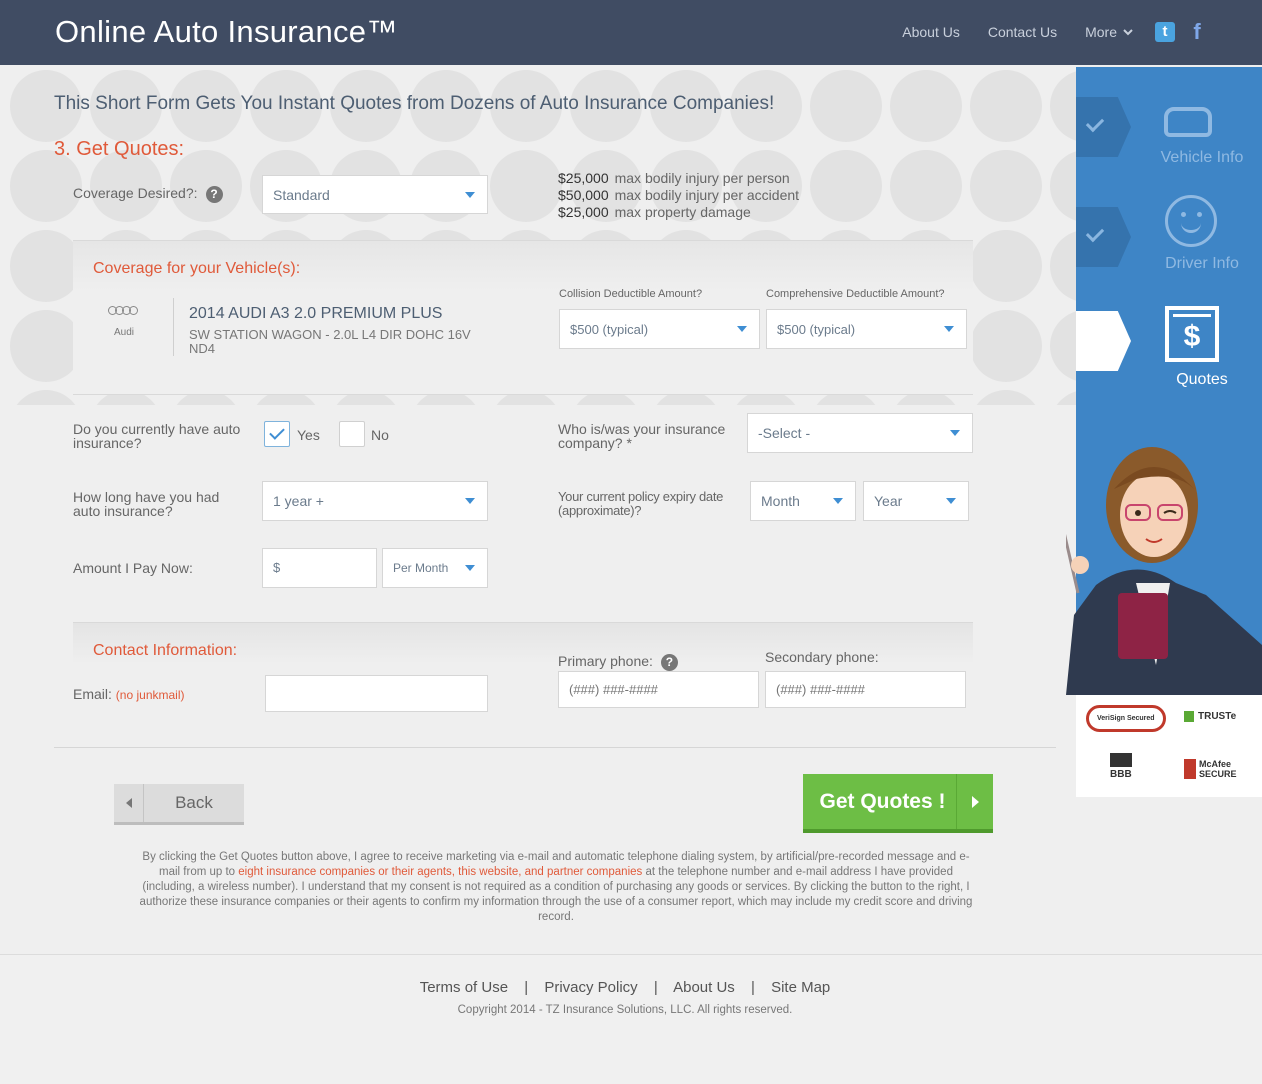 This screenshot has height=1084, width=1262. What do you see at coordinates (865, 689) in the screenshot?
I see `secondary-phone-input` at bounding box center [865, 689].